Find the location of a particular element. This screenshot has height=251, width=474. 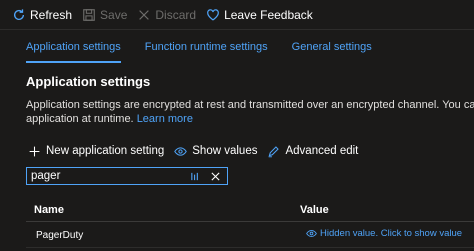

filter-input is located at coordinates (107, 176).